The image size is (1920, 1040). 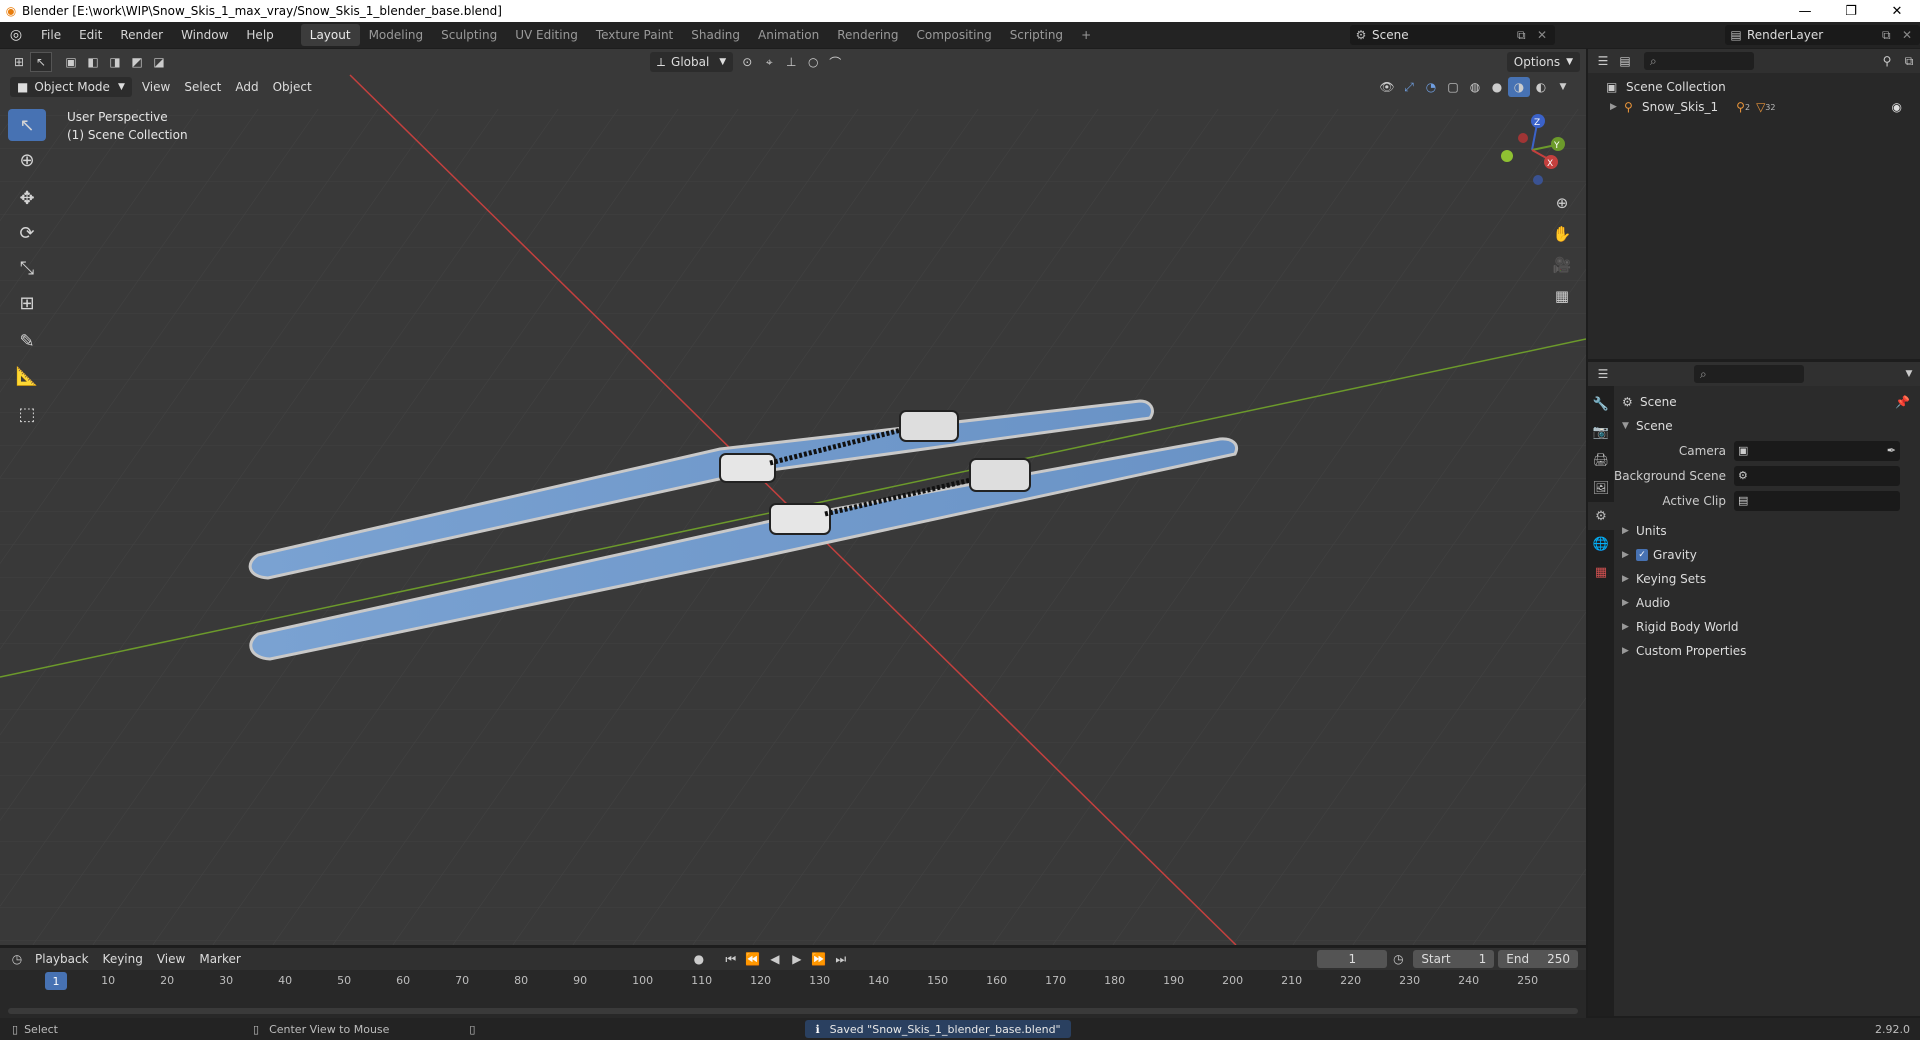 I want to click on active-clip-field: ▤, so click(x=1817, y=500).